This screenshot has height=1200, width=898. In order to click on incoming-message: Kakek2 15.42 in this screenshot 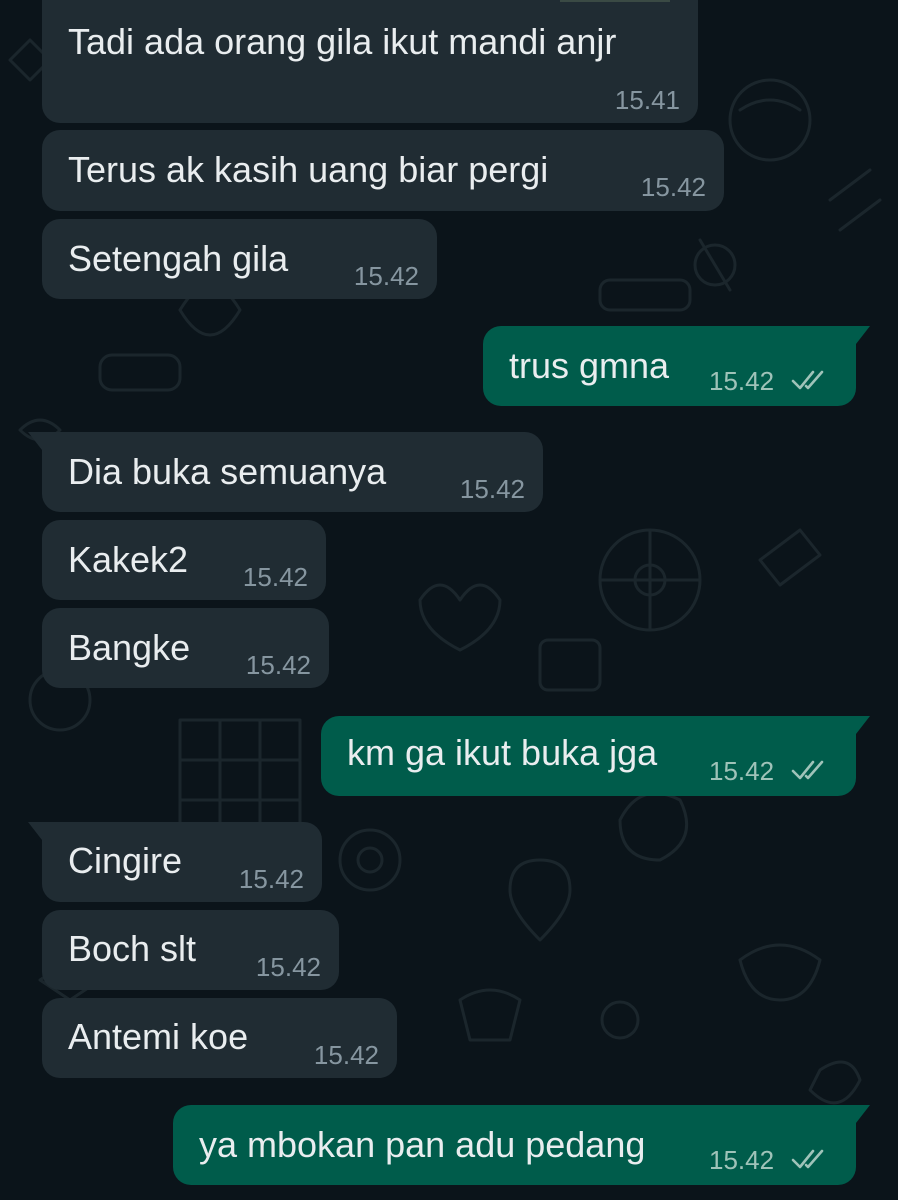, I will do `click(184, 560)`.